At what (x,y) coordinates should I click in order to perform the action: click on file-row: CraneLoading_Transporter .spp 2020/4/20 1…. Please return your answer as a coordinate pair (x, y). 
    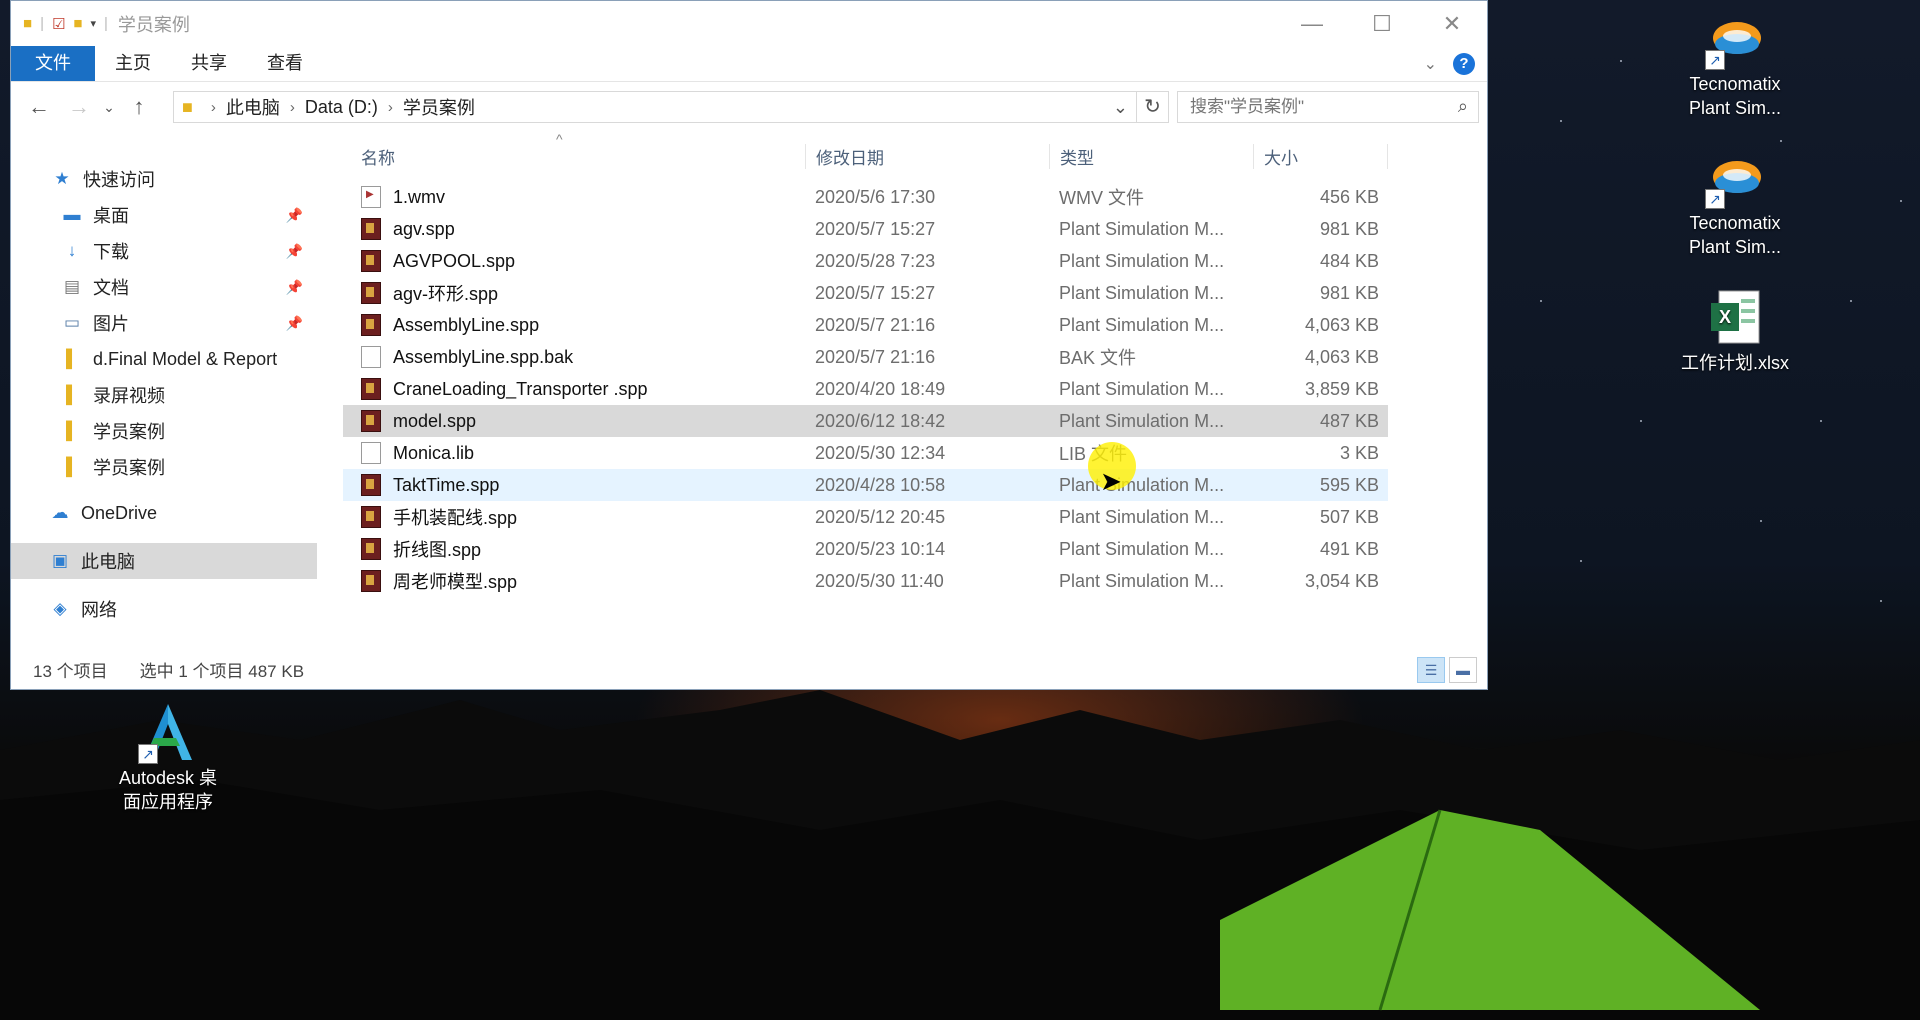
    Looking at the image, I should click on (865, 389).